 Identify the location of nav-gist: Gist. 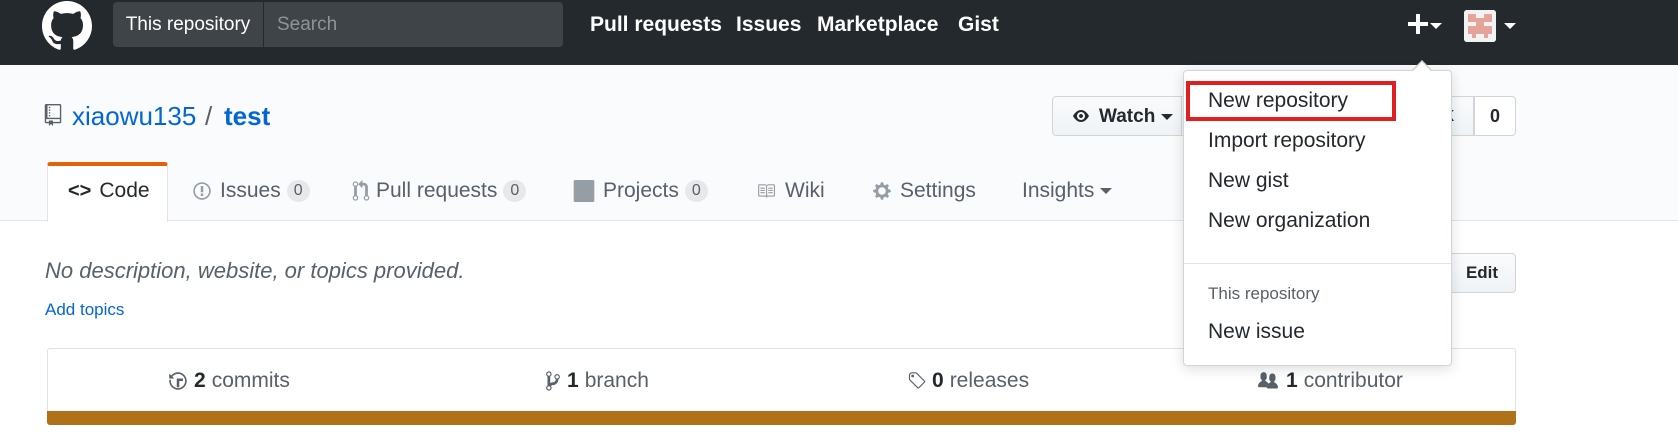
(978, 25).